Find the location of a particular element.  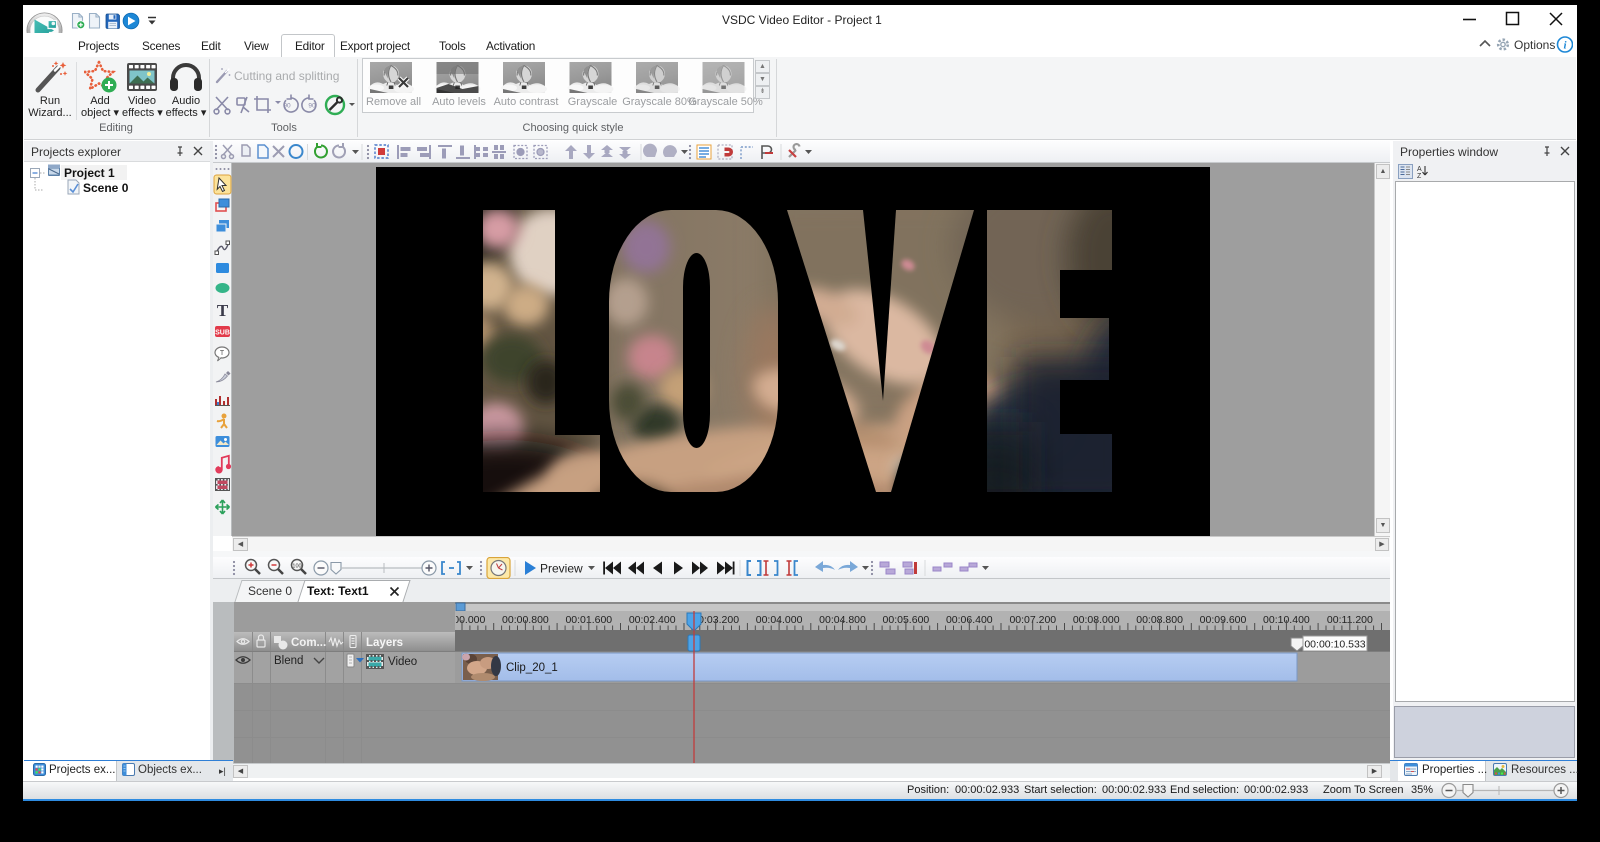

svg-text: A is located at coordinates (1419, 169).